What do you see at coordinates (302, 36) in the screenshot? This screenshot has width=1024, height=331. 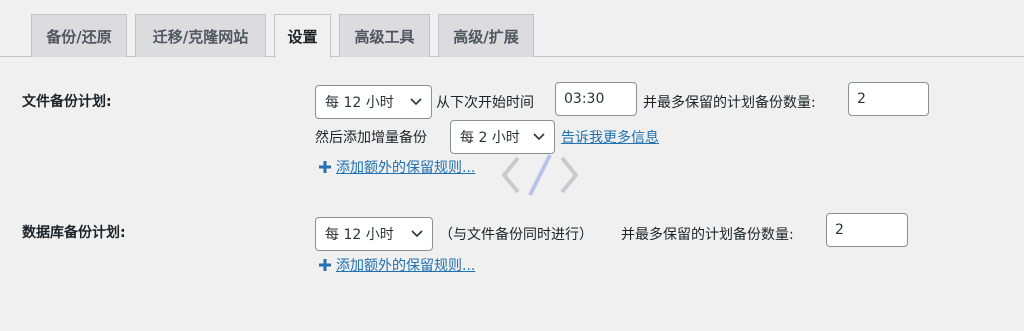 I see `tab-settings: 设置` at bounding box center [302, 36].